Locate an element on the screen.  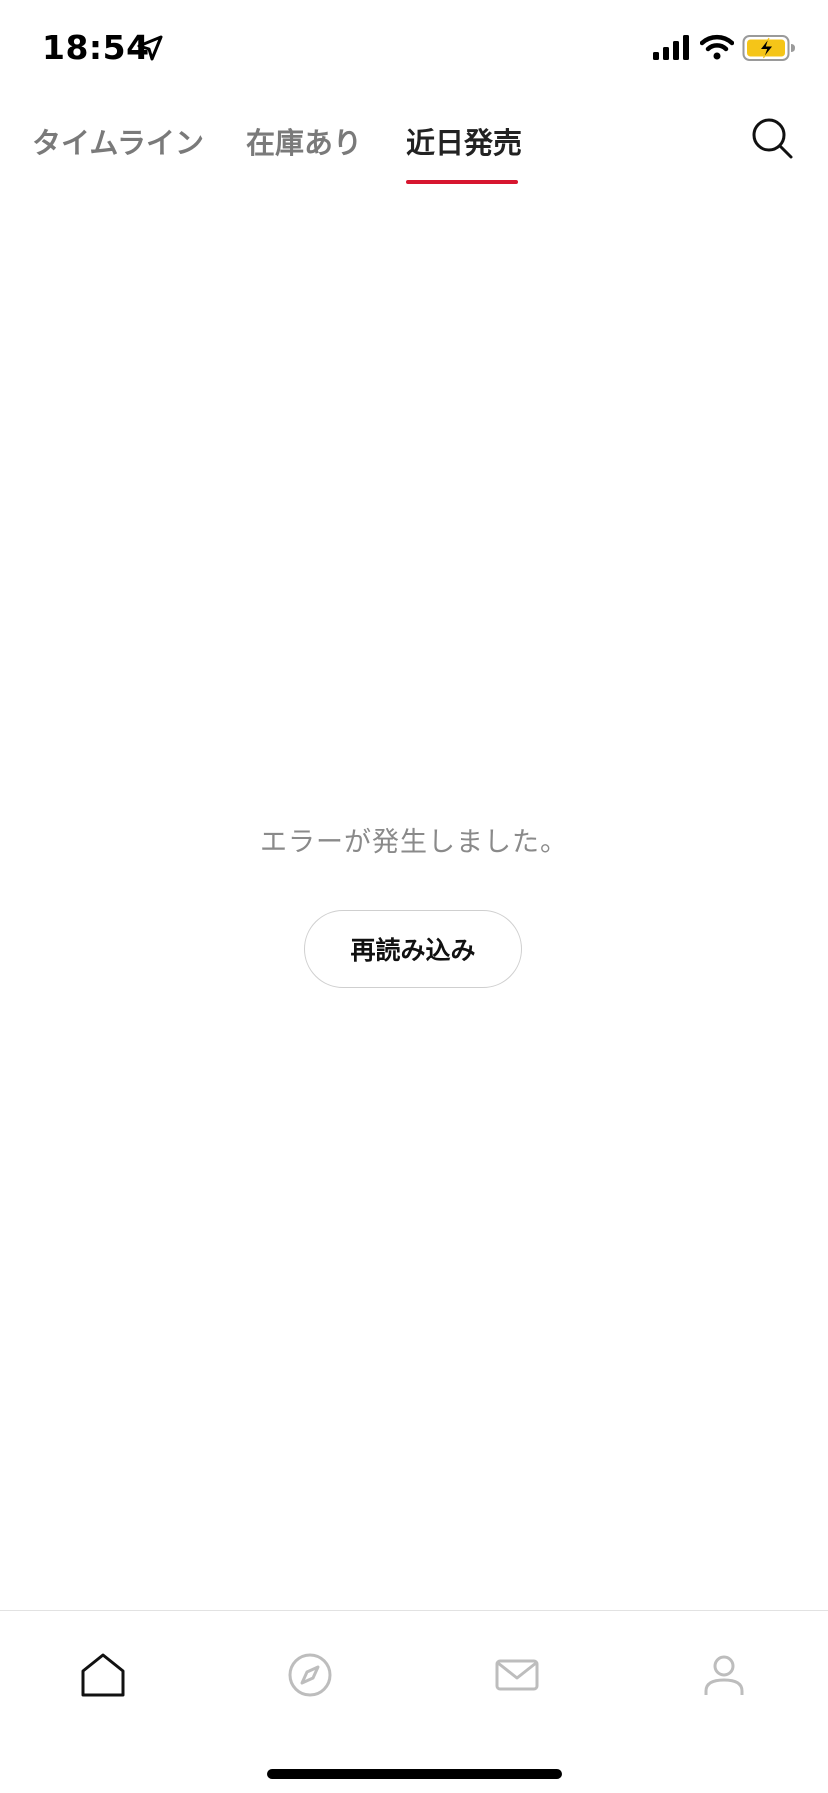
active-tab-indicator is located at coordinates (462, 182).